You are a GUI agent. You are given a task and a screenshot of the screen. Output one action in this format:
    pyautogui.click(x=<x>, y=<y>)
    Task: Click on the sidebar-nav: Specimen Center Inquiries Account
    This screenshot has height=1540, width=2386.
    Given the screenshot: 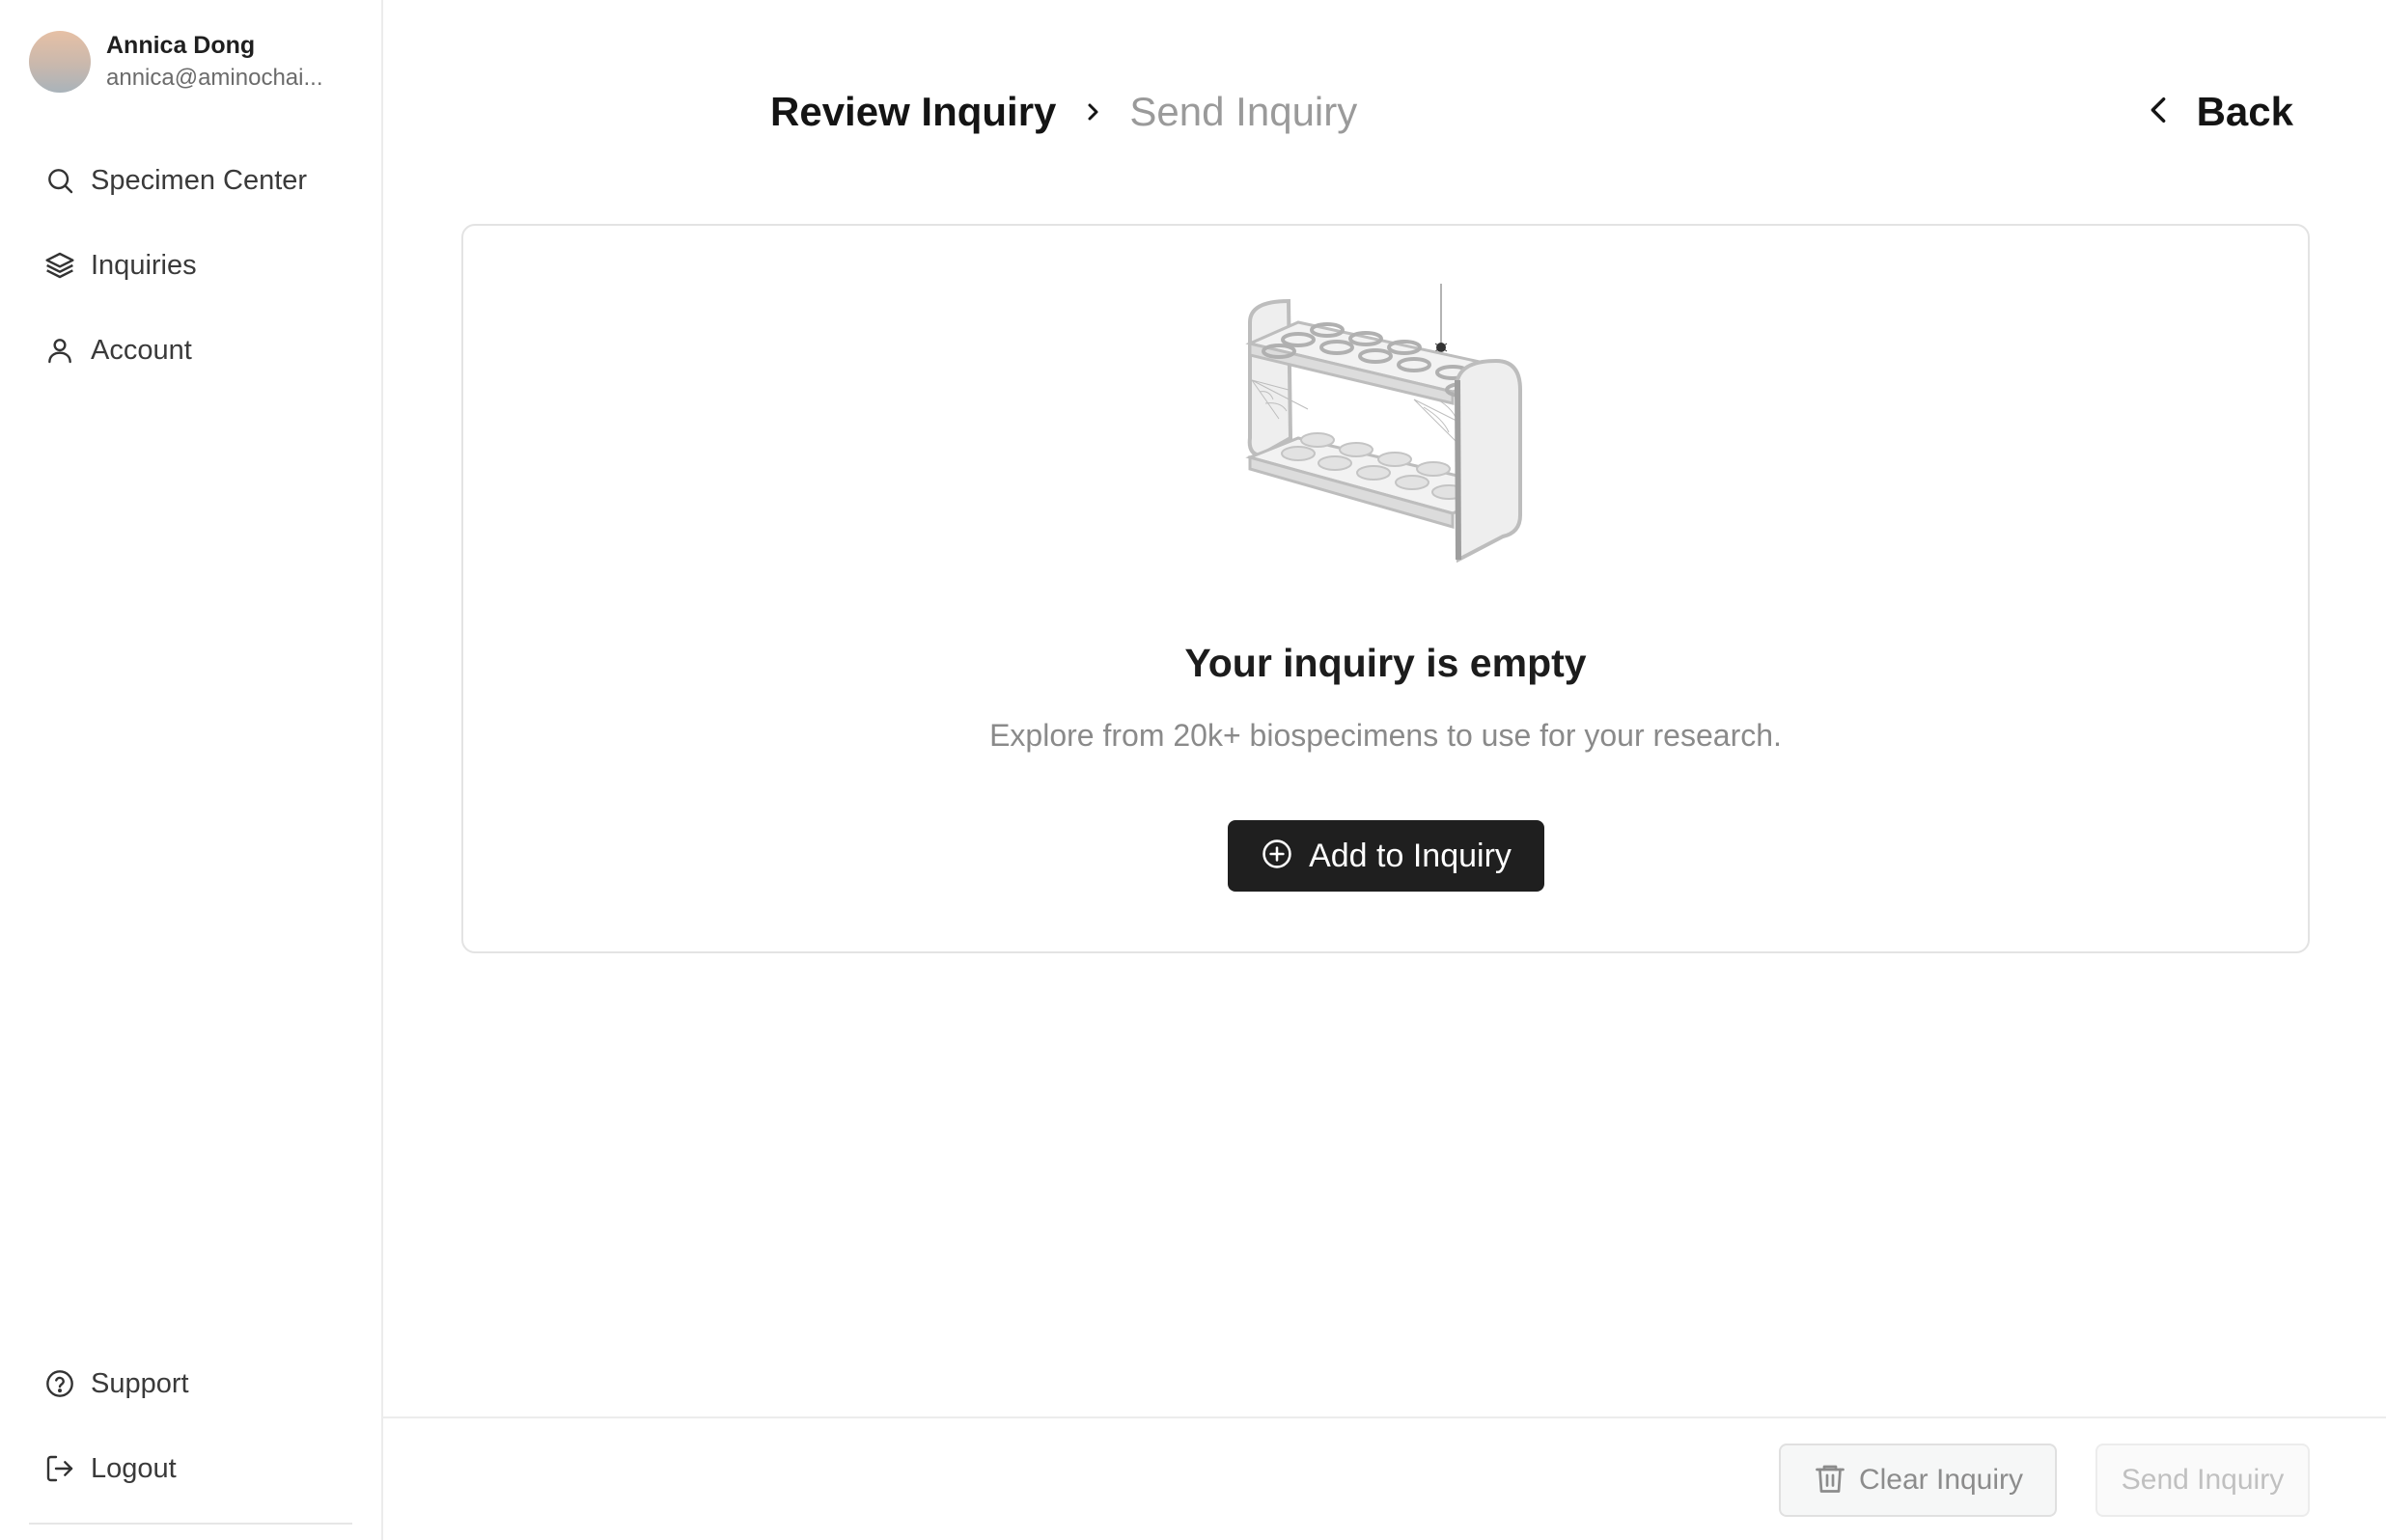 What is the action you would take?
    pyautogui.click(x=174, y=266)
    